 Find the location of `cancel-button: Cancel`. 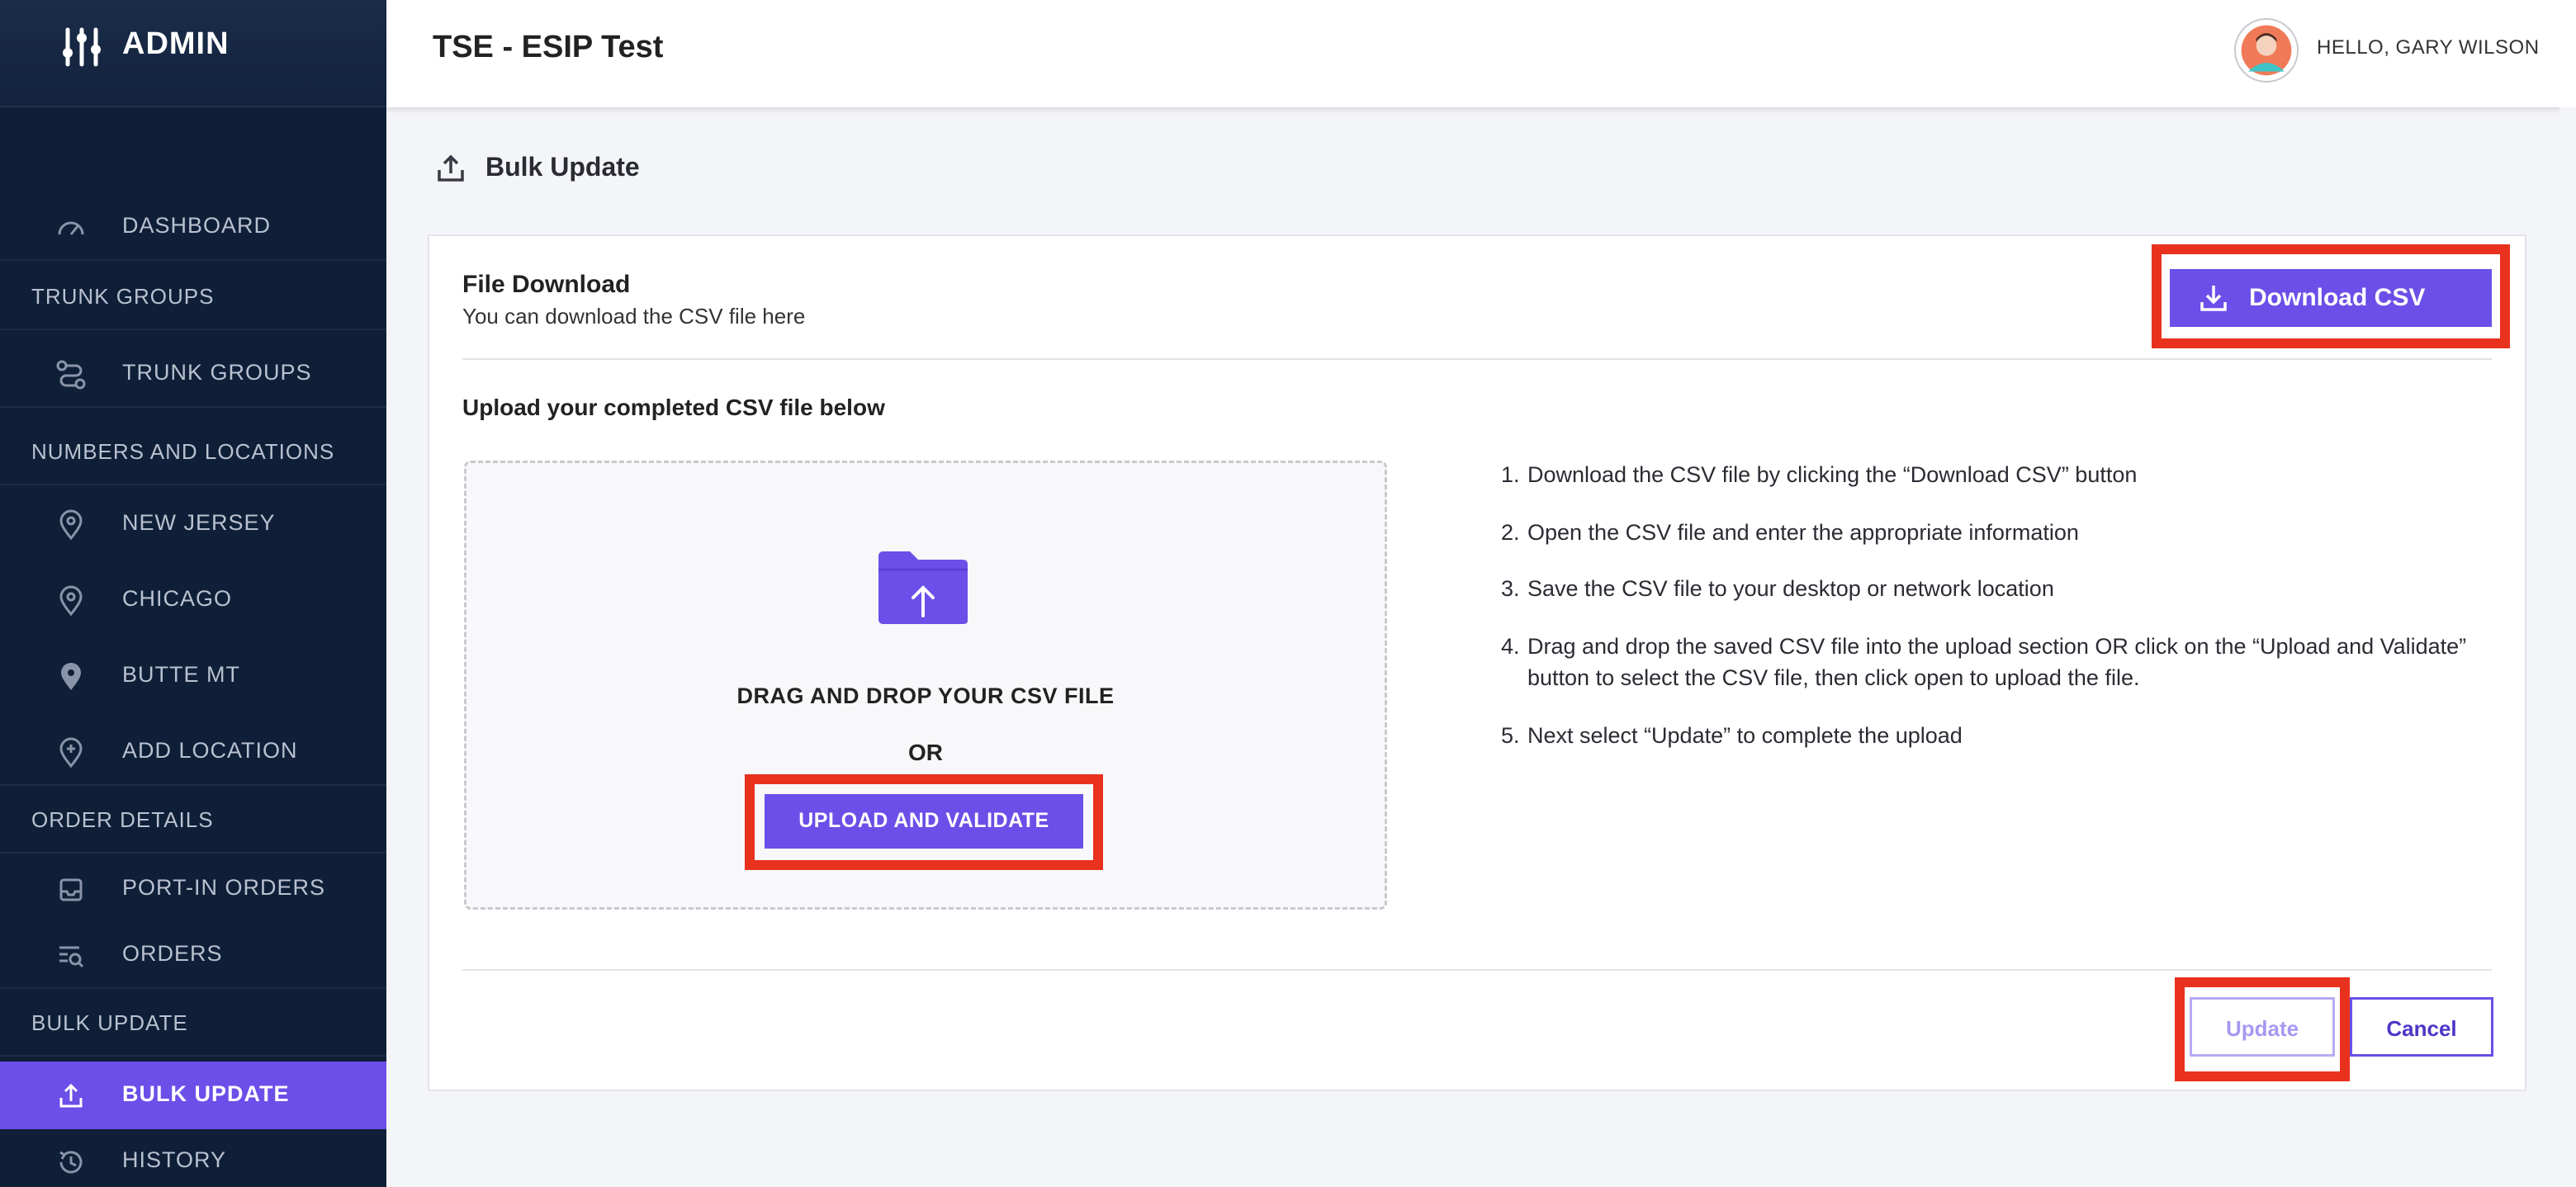

cancel-button: Cancel is located at coordinates (2421, 1027).